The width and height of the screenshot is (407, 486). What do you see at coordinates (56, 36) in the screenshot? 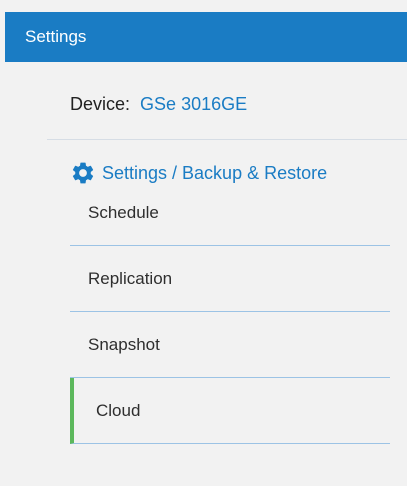
I see `header-title: Settings` at bounding box center [56, 36].